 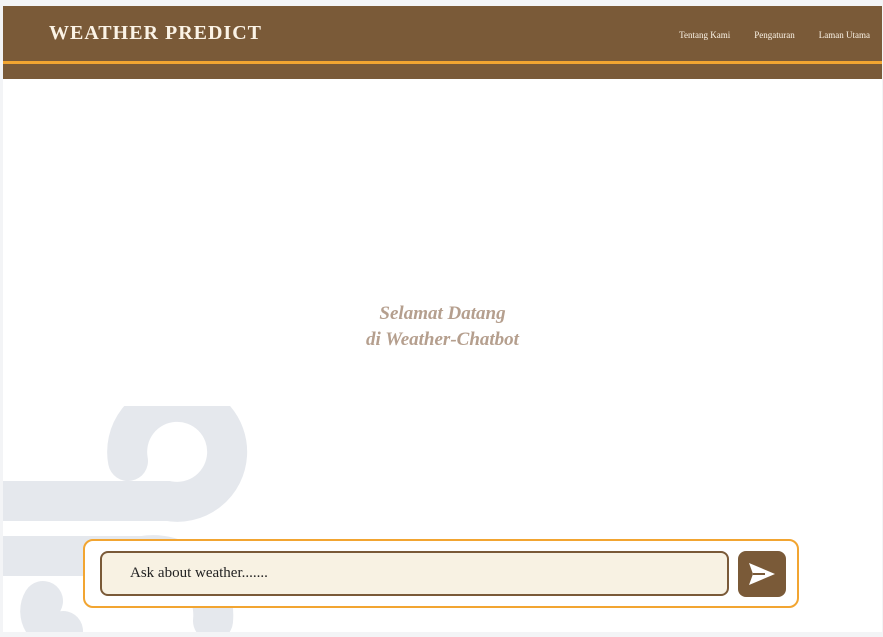 I want to click on top-nav: Tentang Kami Pengaturan Laman Utama, so click(x=774, y=35).